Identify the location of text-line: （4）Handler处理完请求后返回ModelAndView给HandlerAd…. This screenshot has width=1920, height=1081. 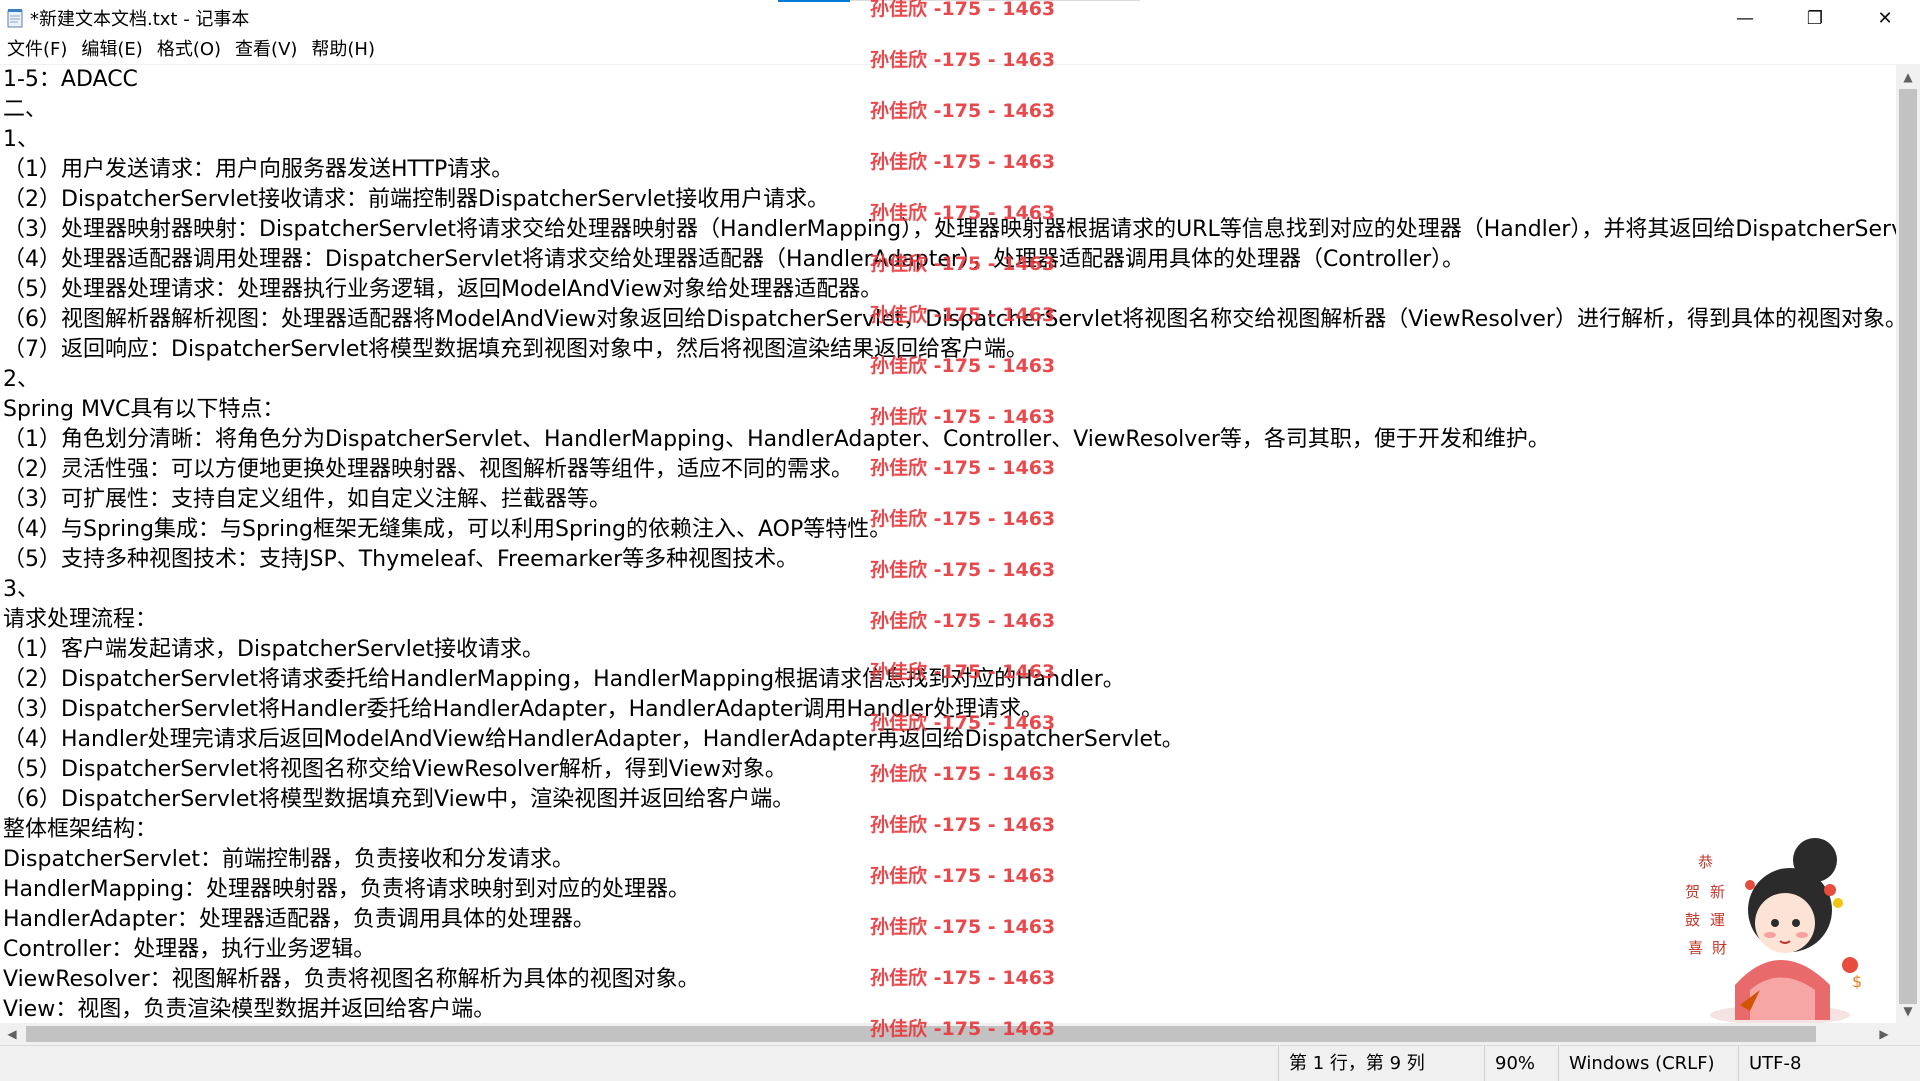
(593, 739).